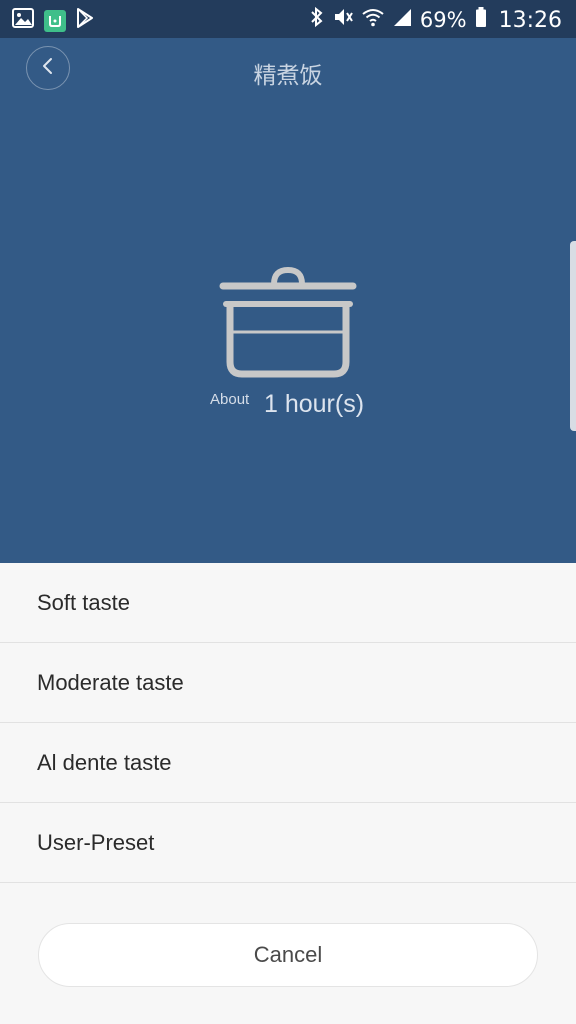 The height and width of the screenshot is (1024, 576). Describe the element at coordinates (288, 76) in the screenshot. I see `page-title: 精煮饭` at that location.